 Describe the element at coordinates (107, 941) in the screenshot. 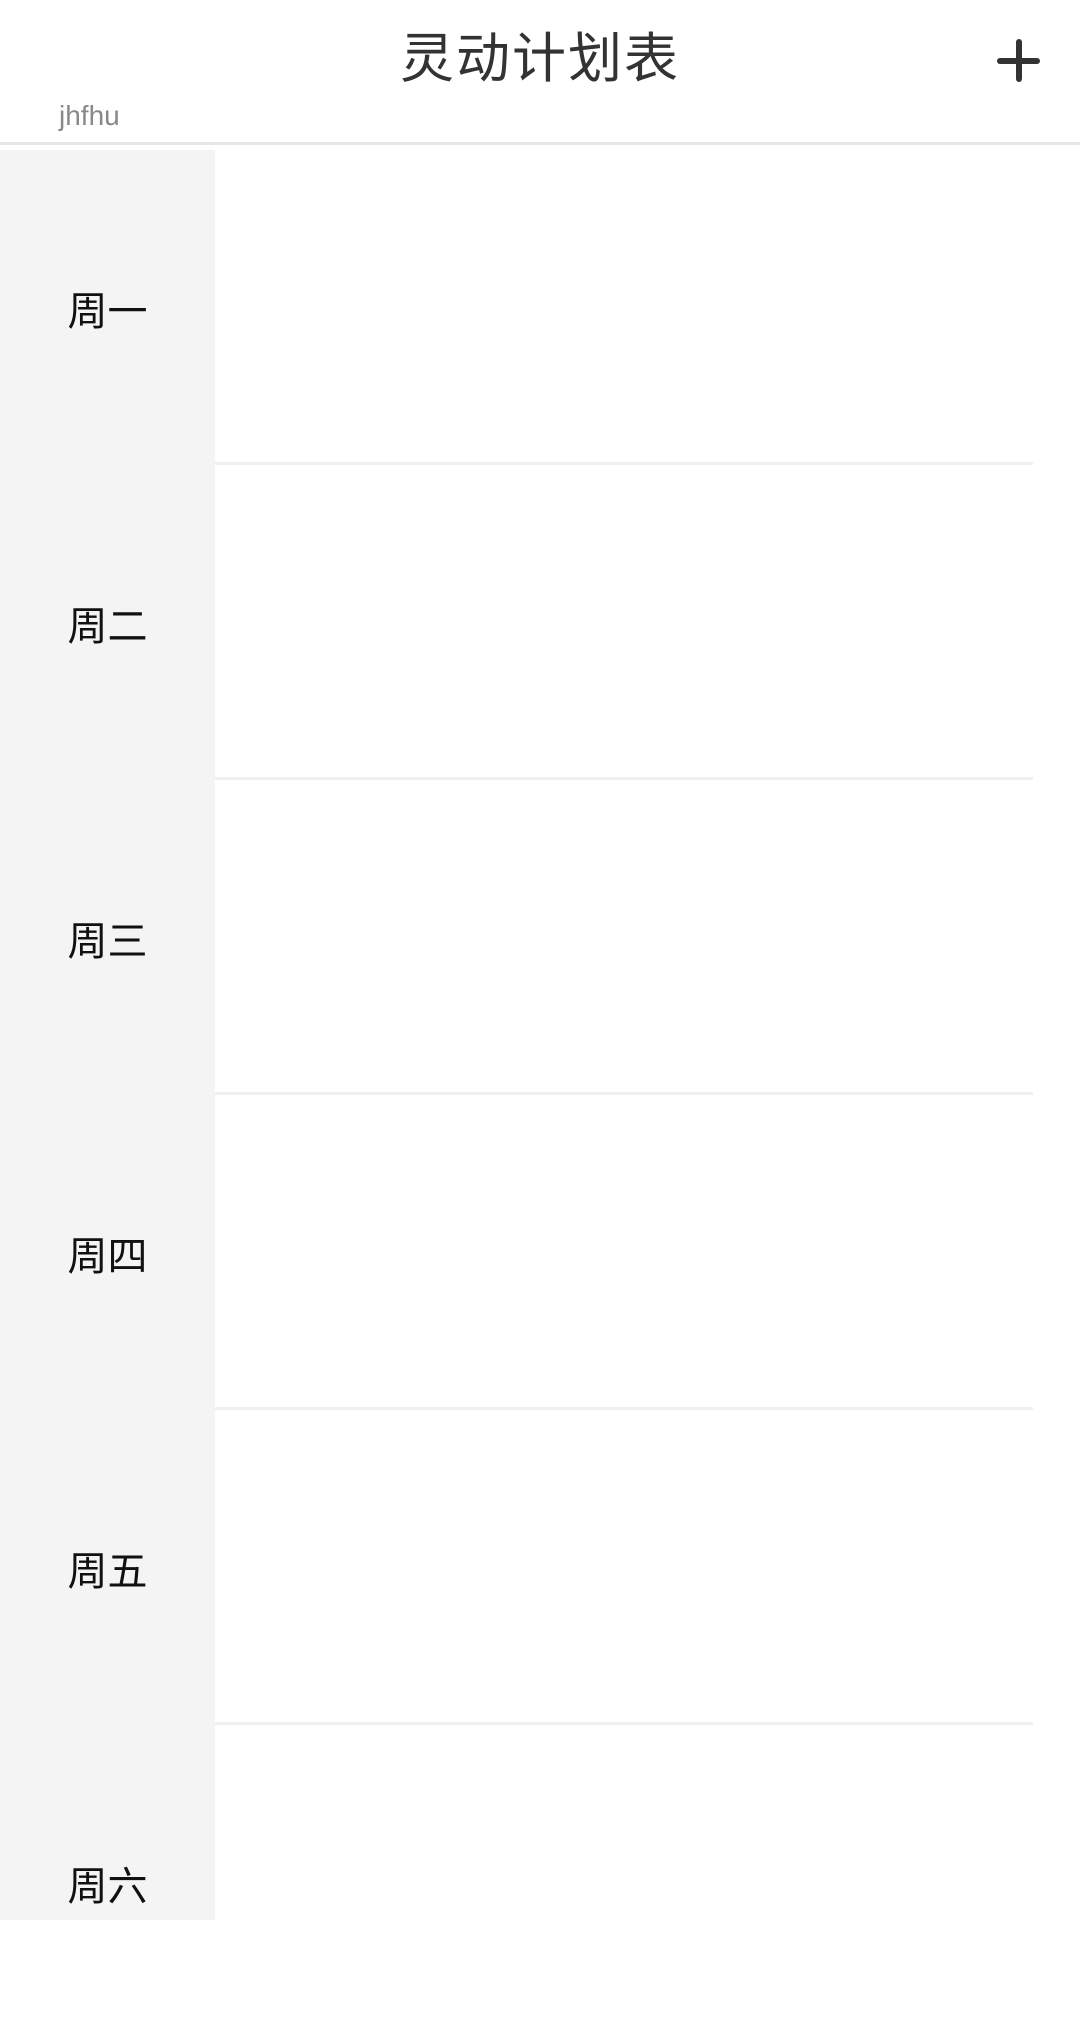

I see `weekday-label: 周三` at that location.